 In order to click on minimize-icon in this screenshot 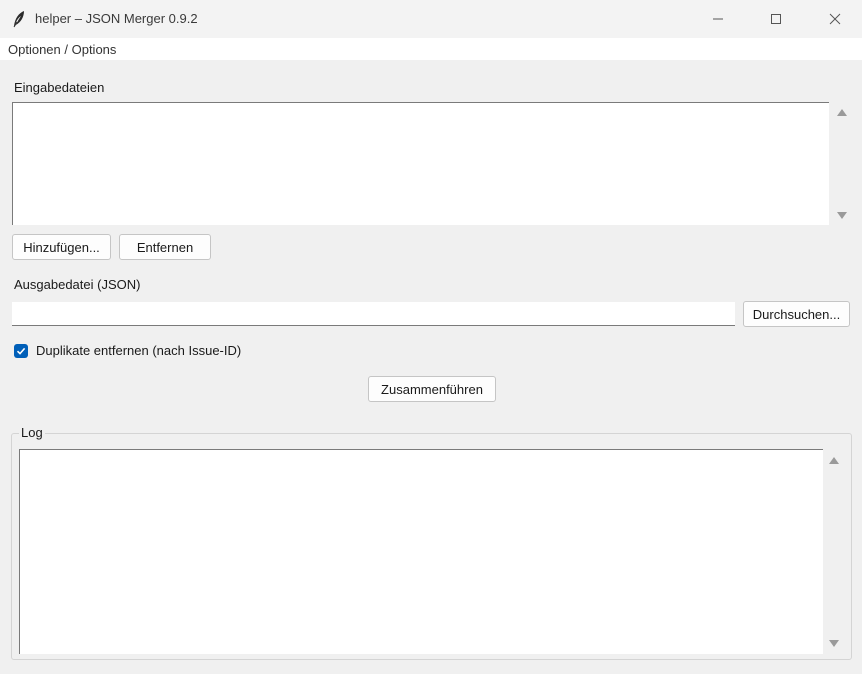, I will do `click(718, 19)`.